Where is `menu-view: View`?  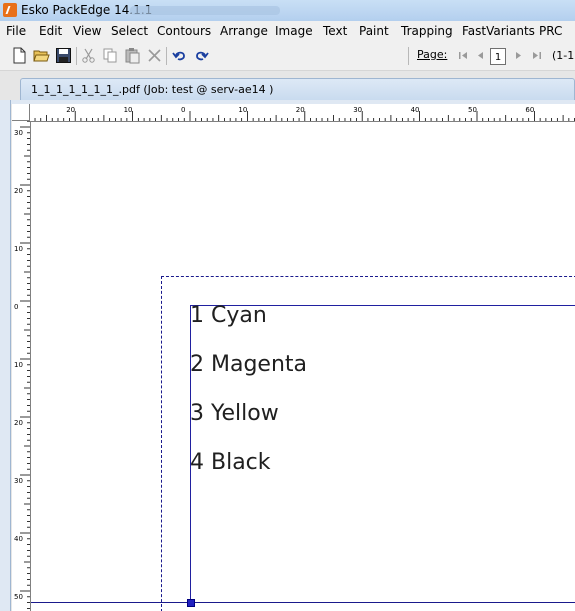 menu-view: View is located at coordinates (87, 31).